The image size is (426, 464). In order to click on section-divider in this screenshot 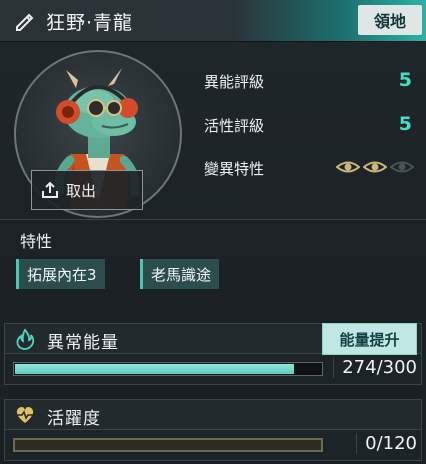, I will do `click(213, 219)`.